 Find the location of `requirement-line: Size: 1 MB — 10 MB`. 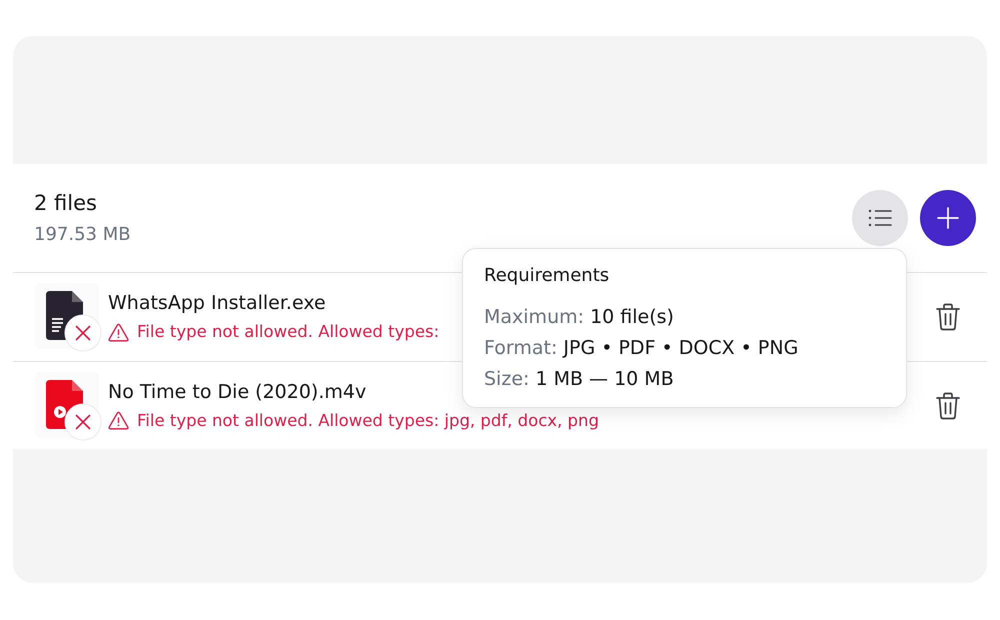

requirement-line: Size: 1 MB — 10 MB is located at coordinates (579, 379).